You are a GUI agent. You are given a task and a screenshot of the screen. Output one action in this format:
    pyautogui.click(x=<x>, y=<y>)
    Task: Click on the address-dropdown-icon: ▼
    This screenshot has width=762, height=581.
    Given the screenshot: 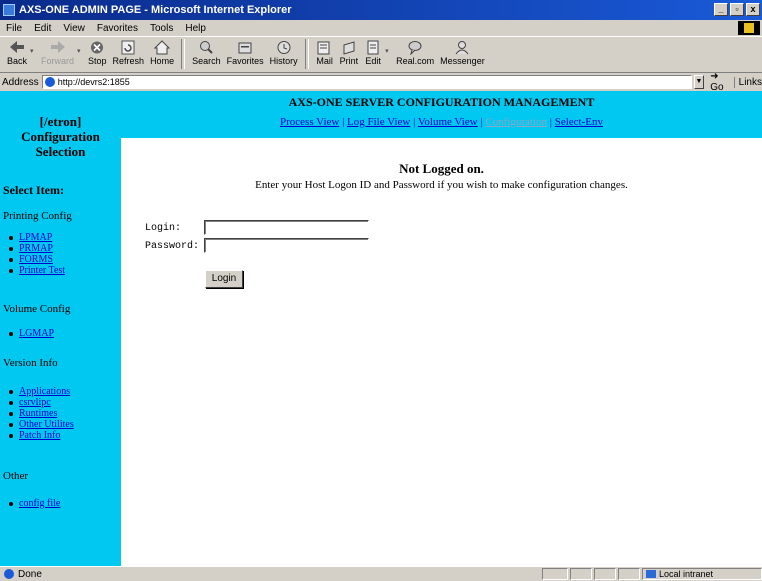 What is the action you would take?
    pyautogui.click(x=699, y=82)
    